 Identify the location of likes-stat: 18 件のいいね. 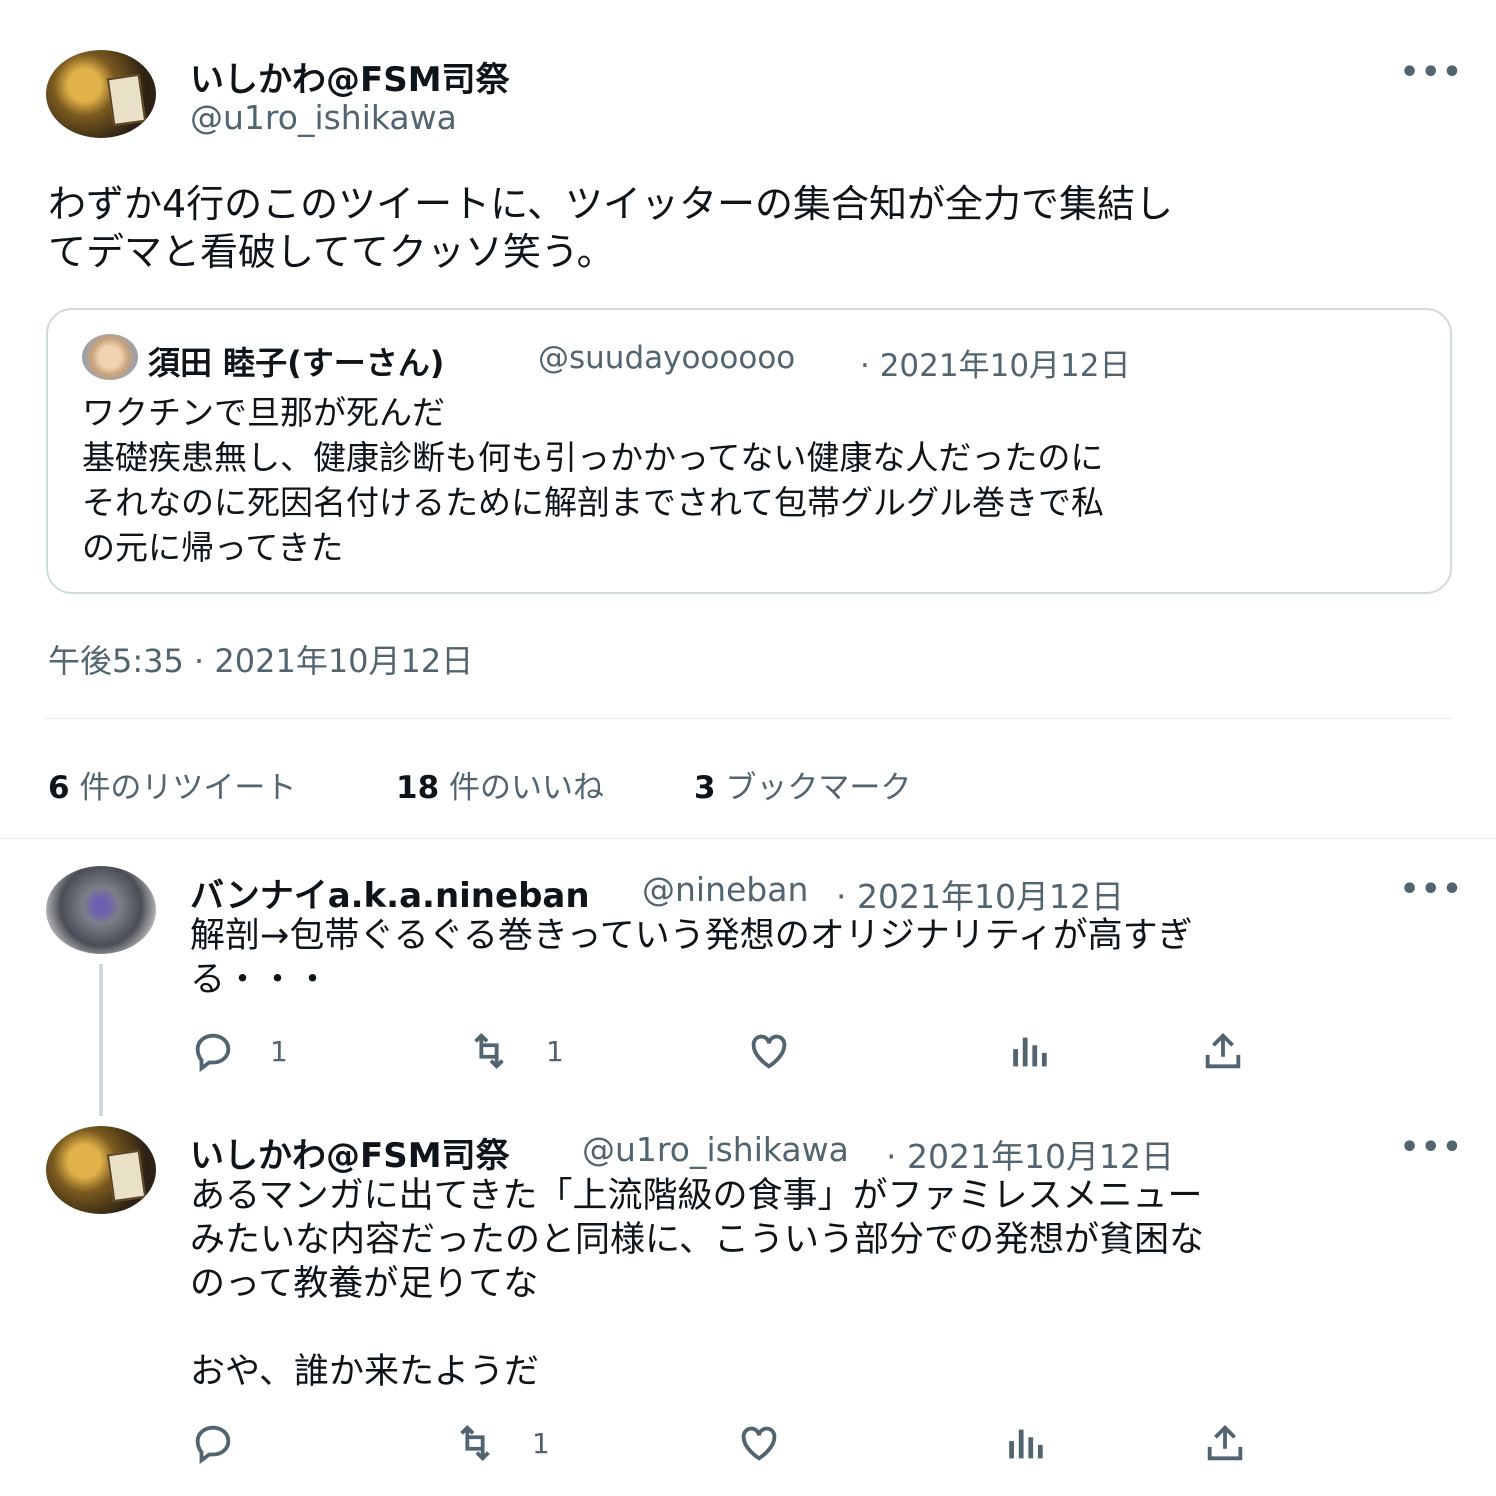
(500, 784).